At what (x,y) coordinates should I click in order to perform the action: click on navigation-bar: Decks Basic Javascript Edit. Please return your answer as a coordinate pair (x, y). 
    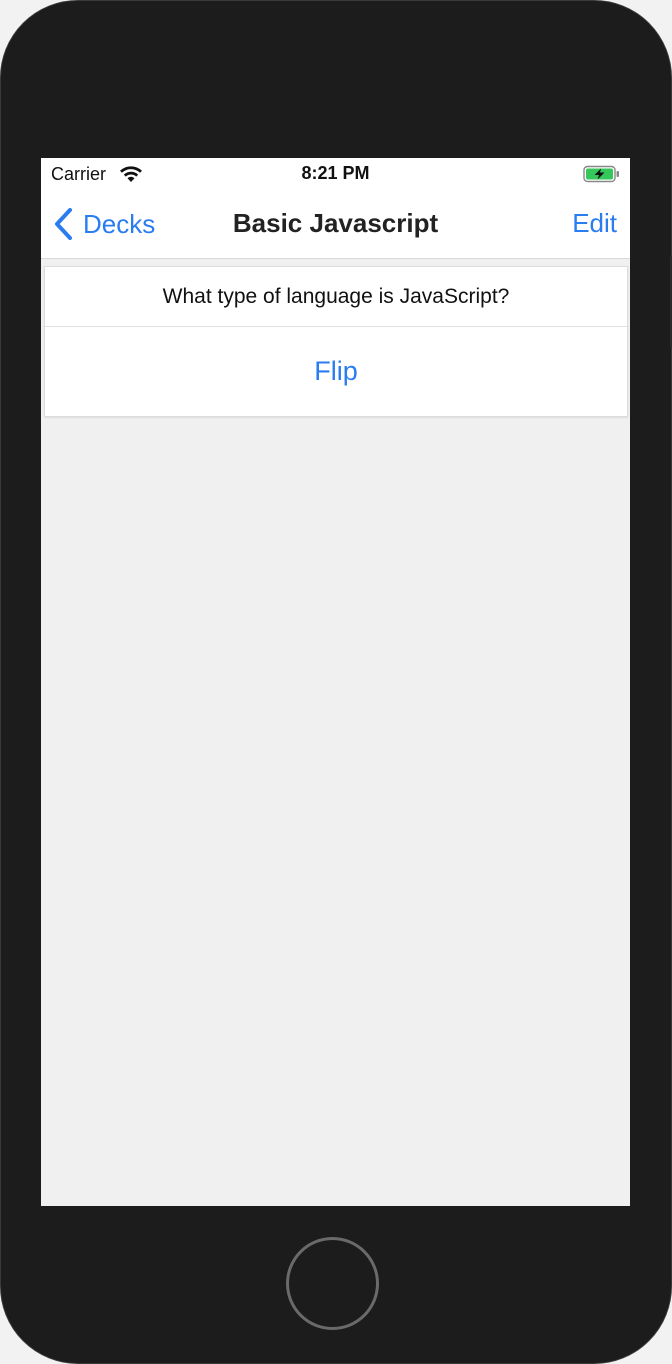
    Looking at the image, I should click on (335, 224).